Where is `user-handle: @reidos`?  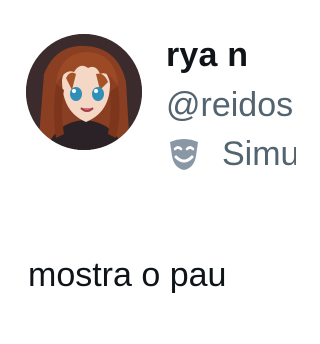
user-handle: @reidos is located at coordinates (229, 105).